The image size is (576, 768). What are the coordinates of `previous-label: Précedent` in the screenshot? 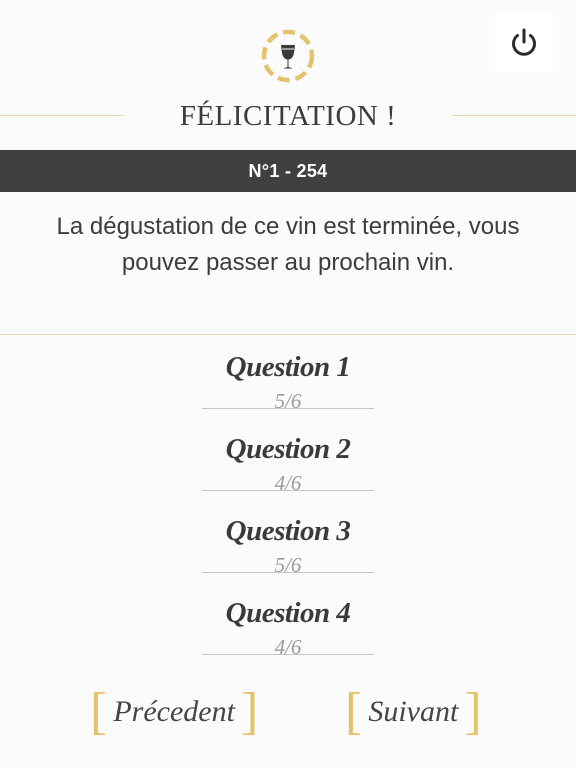 It's located at (174, 711).